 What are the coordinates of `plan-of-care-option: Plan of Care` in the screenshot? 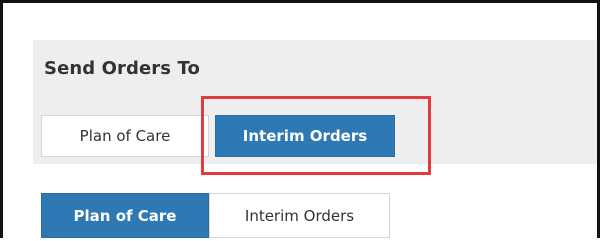 It's located at (125, 136).